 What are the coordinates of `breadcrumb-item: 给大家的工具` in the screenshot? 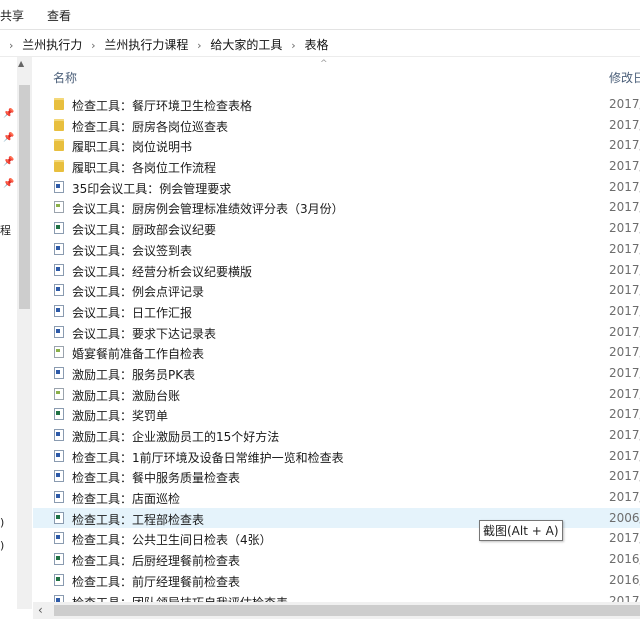 It's located at (246, 45).